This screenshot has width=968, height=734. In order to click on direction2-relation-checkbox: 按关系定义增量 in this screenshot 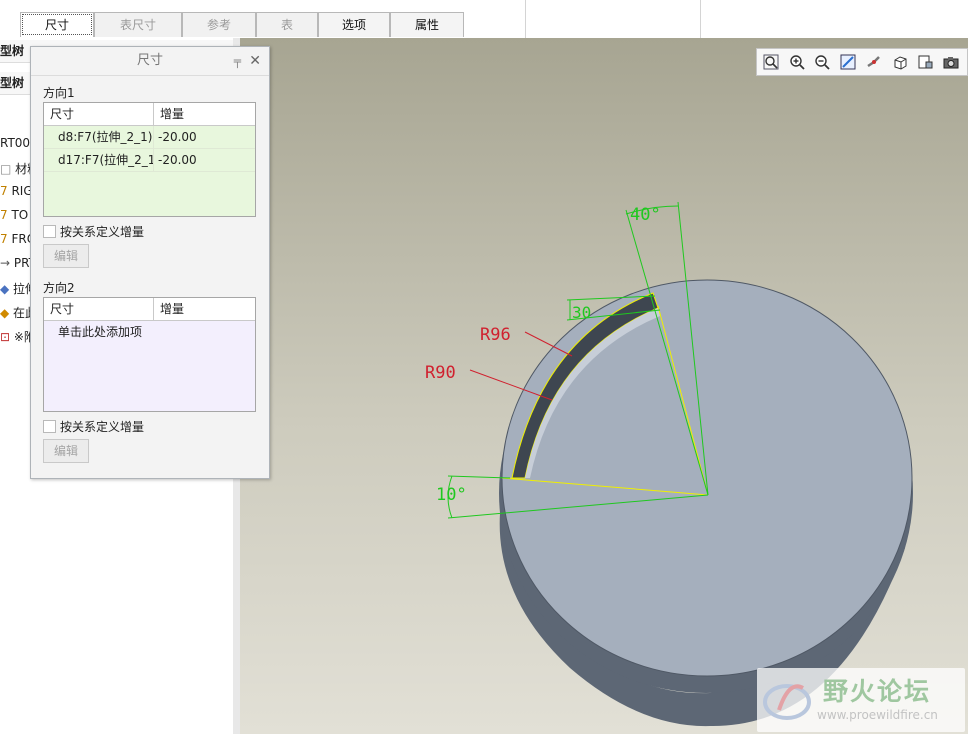, I will do `click(93, 426)`.